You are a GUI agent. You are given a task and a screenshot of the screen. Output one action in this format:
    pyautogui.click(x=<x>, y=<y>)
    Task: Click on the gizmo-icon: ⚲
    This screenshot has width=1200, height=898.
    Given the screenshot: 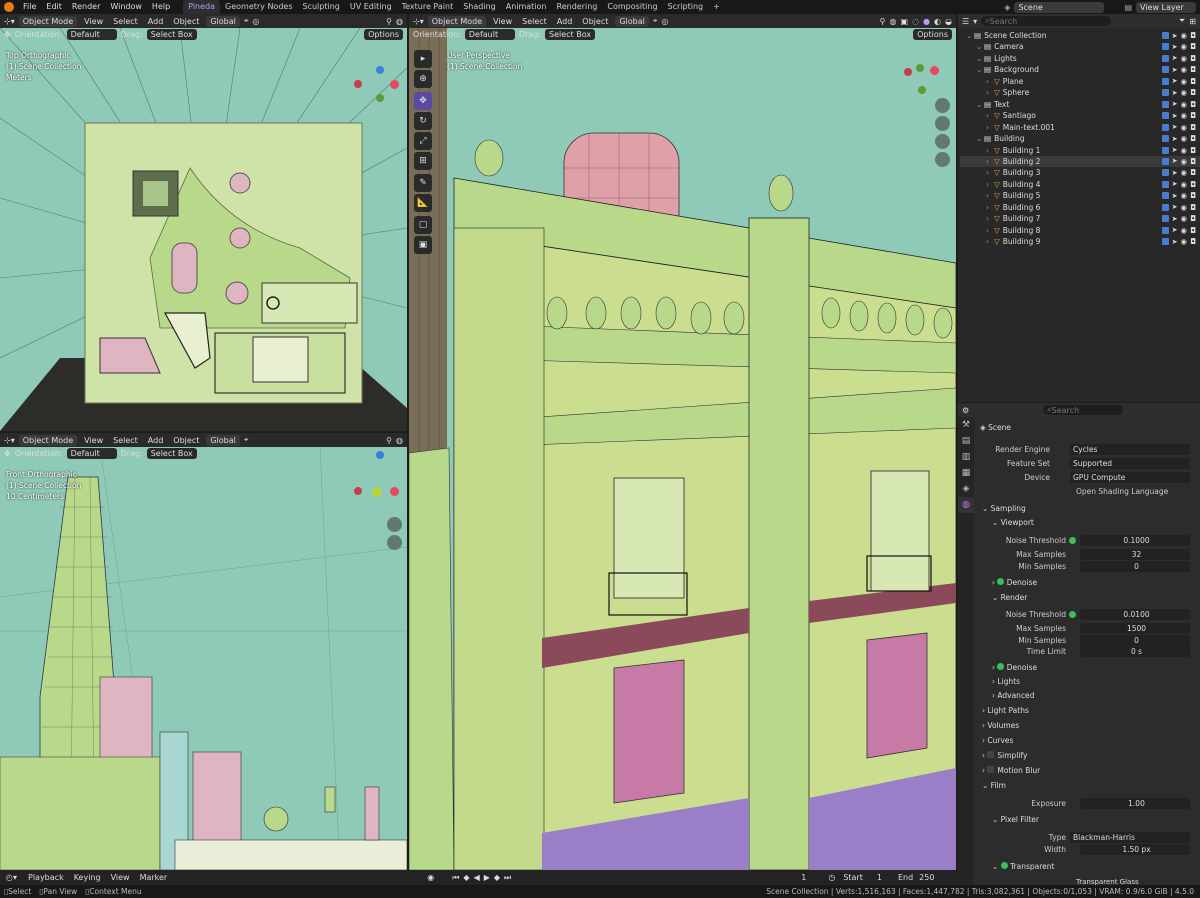 What is the action you would take?
    pyautogui.click(x=389, y=440)
    